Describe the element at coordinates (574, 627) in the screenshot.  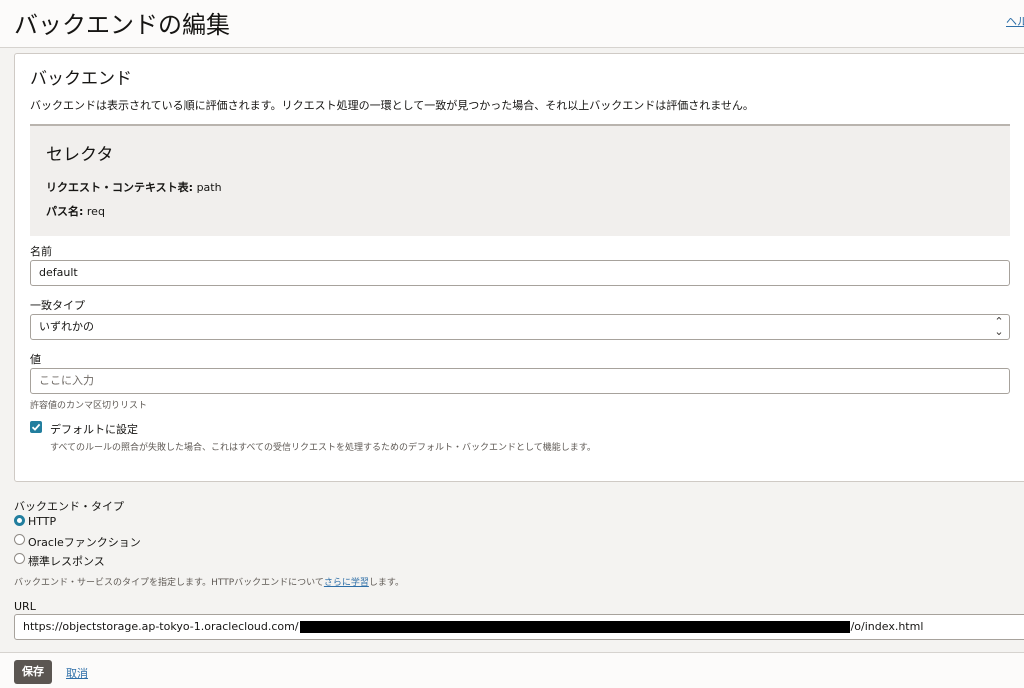
I see `redacted-block` at that location.